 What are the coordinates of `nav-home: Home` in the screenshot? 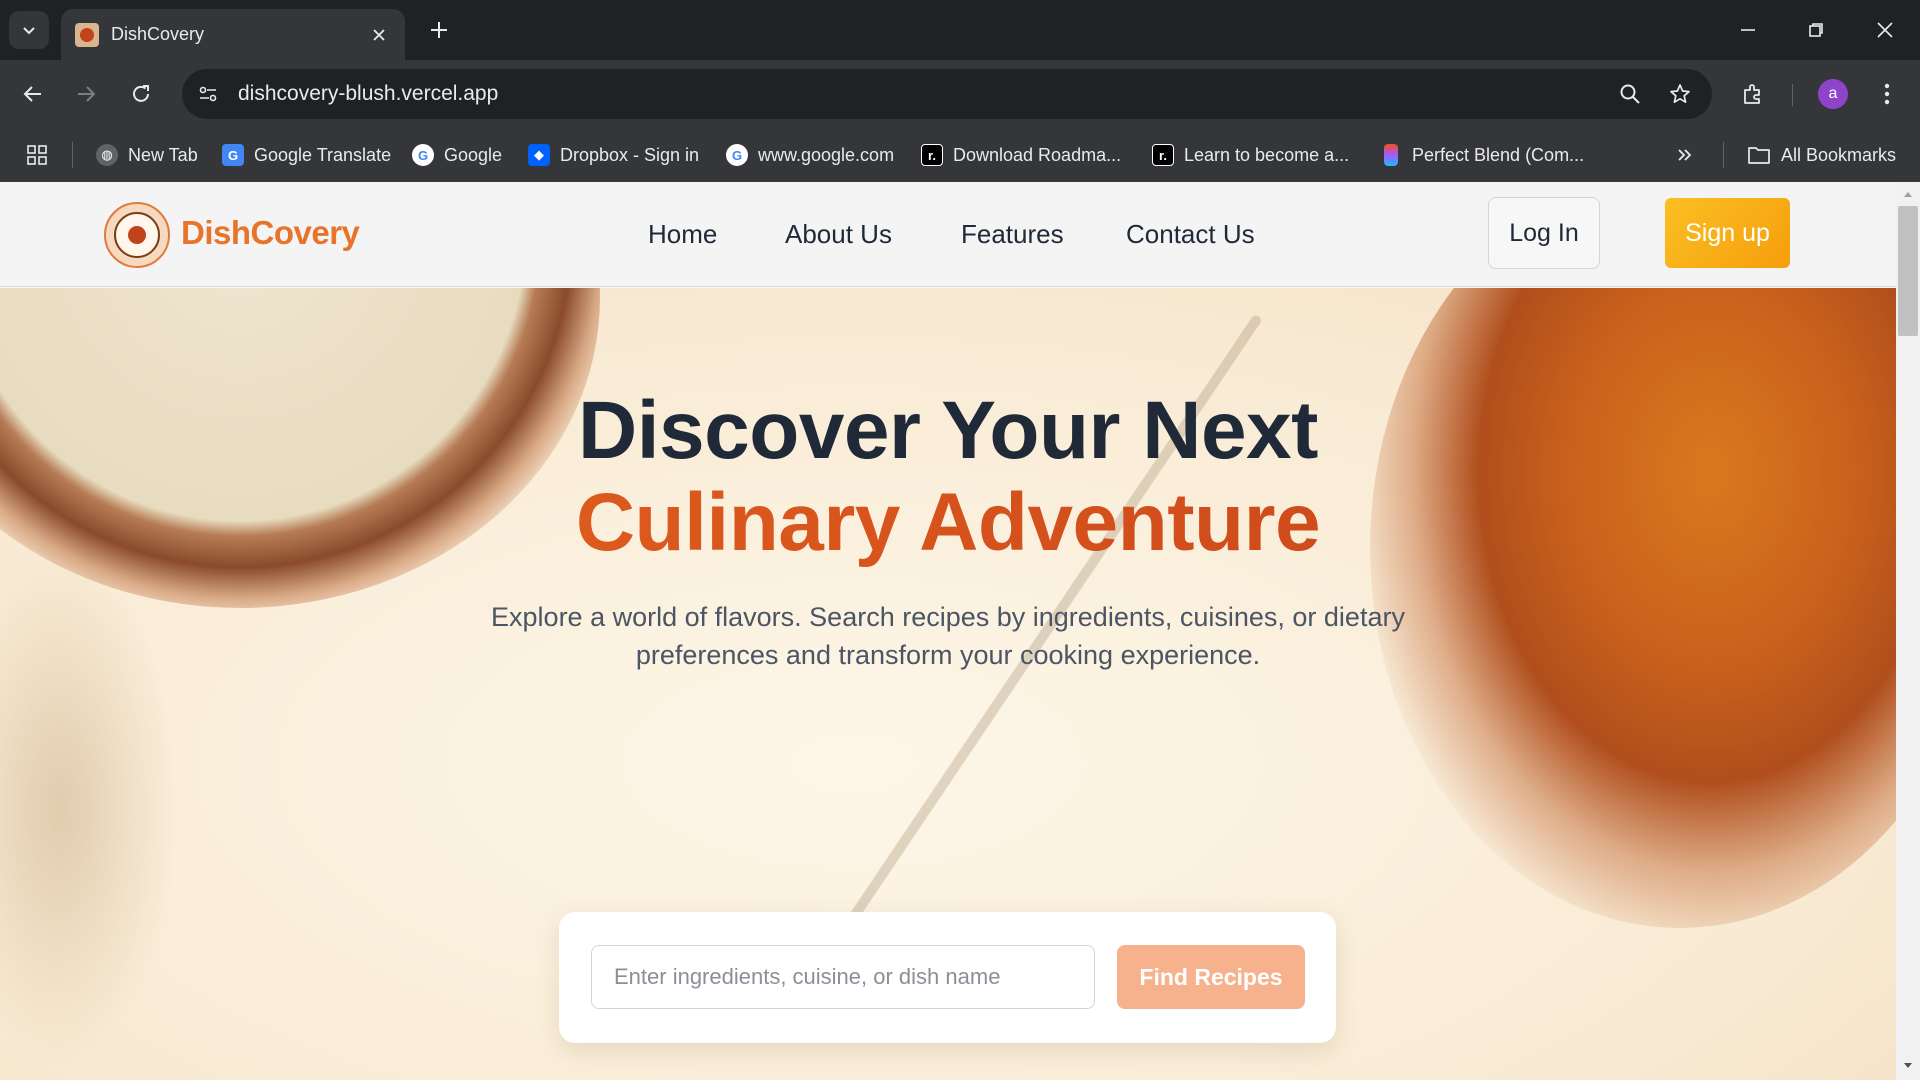 It's located at (682, 234).